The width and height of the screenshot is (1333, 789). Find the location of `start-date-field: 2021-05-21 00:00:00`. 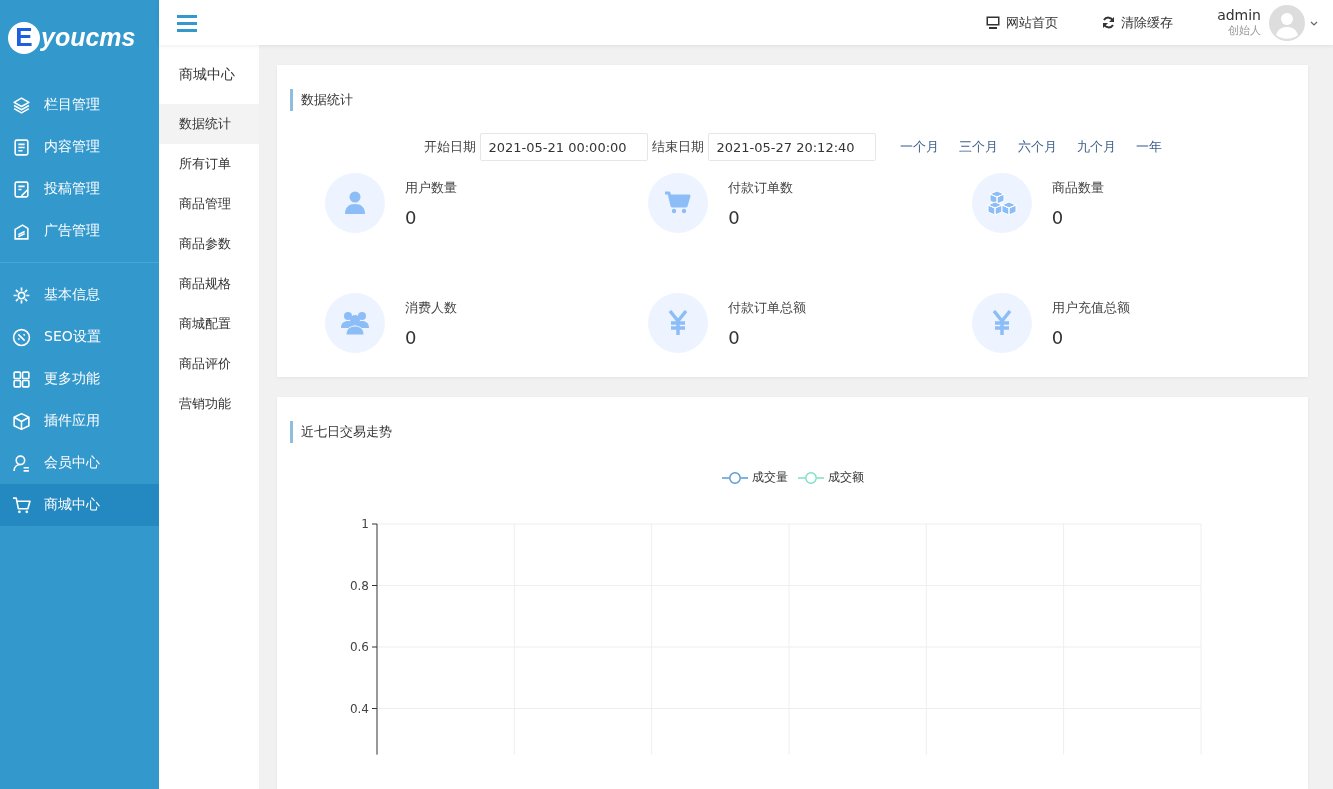

start-date-field: 2021-05-21 00:00:00 is located at coordinates (563, 147).